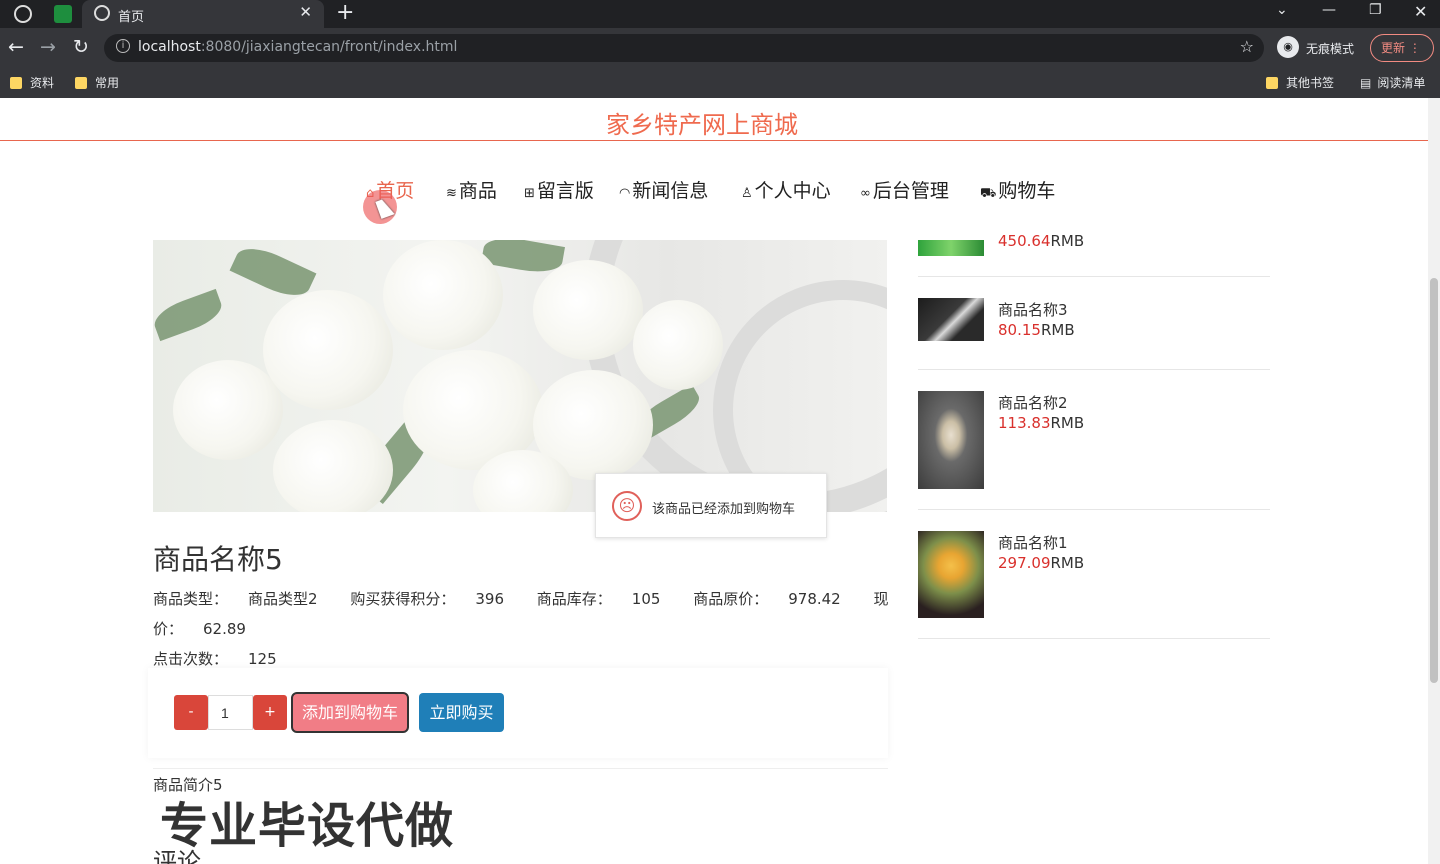 The image size is (1440, 864). What do you see at coordinates (63, 14) in the screenshot?
I see `sheets-app-icon` at bounding box center [63, 14].